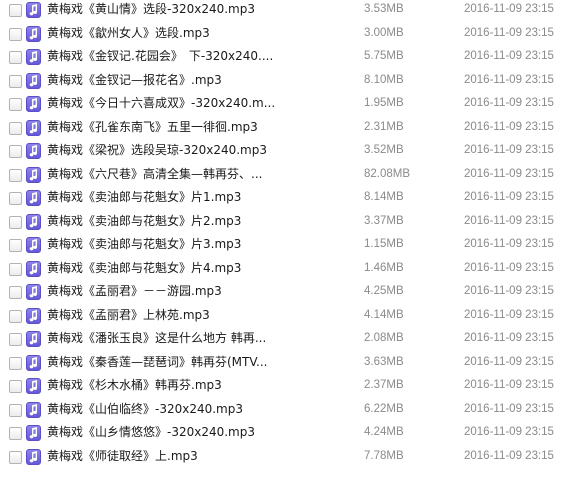  What do you see at coordinates (289, 224) in the screenshot?
I see `file-row: 黄梅戏《卖油郎与花魁女》片2.mp3 3.37MB 2016-11-09 23:15` at bounding box center [289, 224].